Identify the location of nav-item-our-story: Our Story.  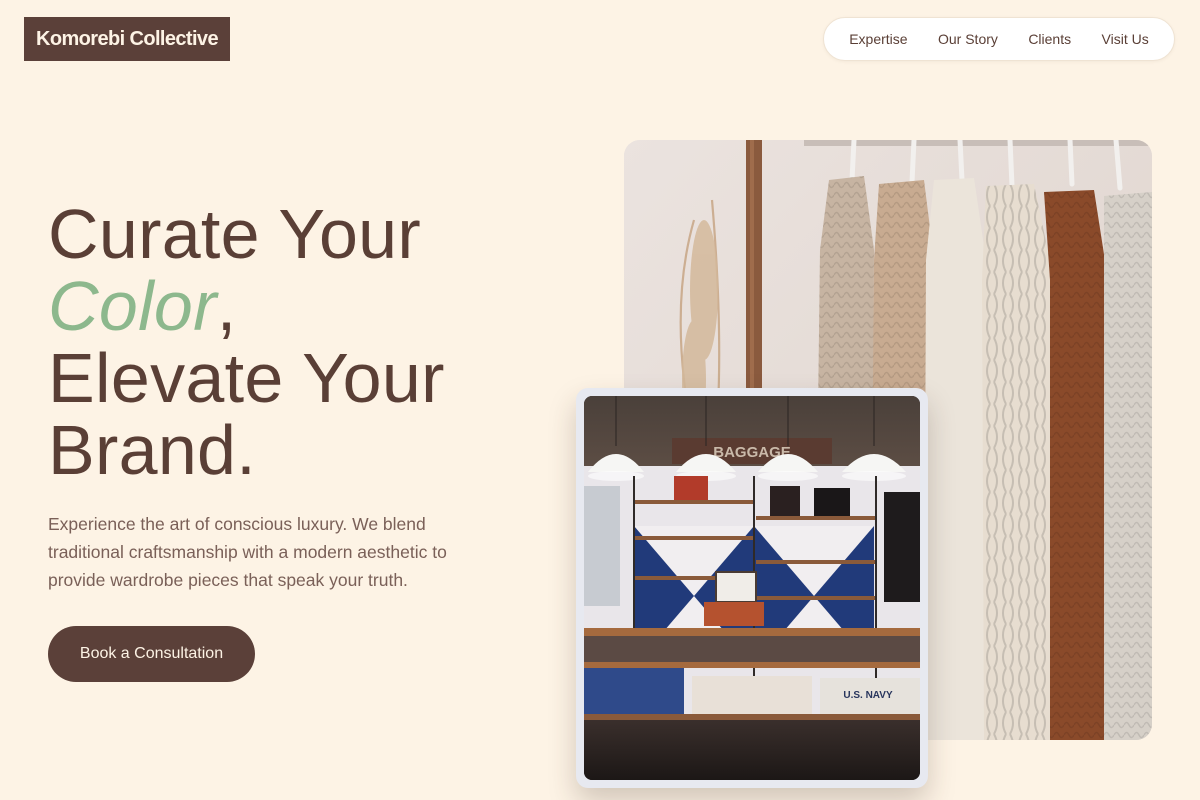
(968, 39).